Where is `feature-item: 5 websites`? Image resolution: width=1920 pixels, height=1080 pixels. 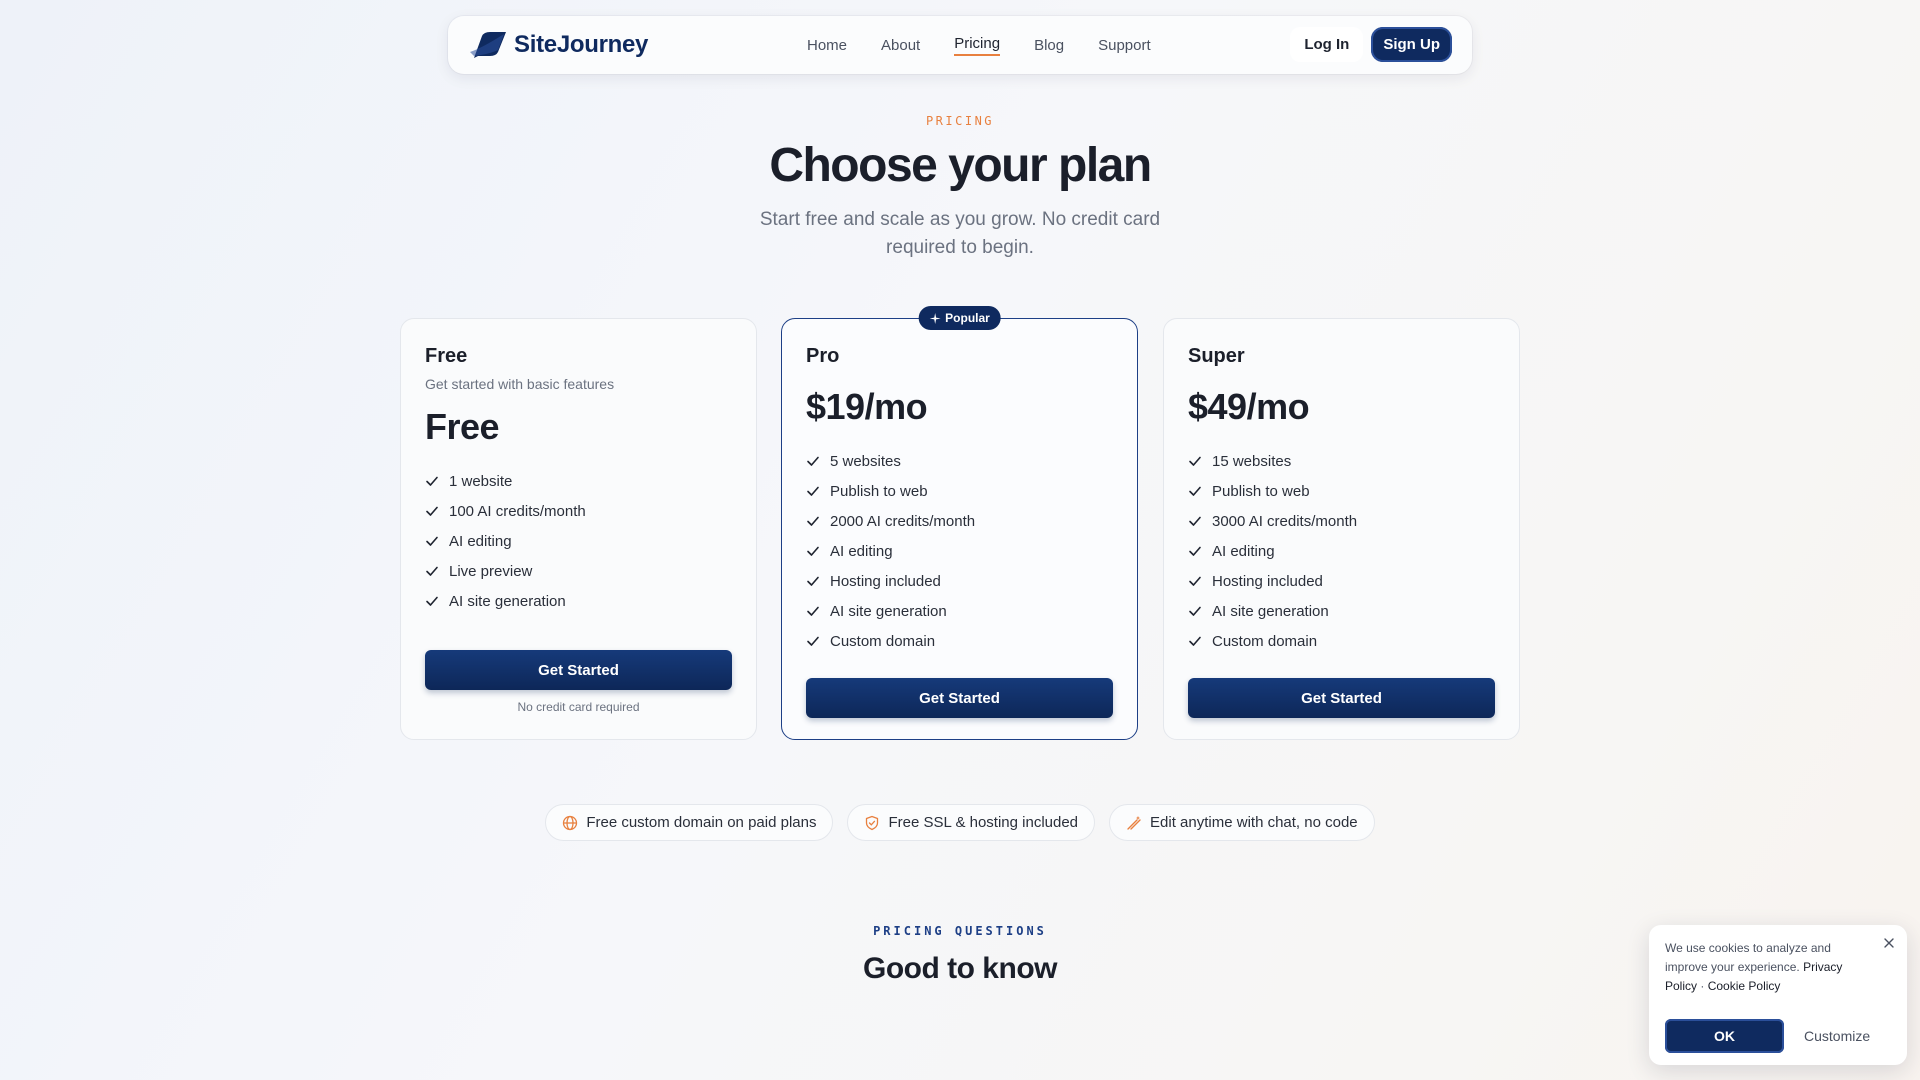 feature-item: 5 websites is located at coordinates (959, 461).